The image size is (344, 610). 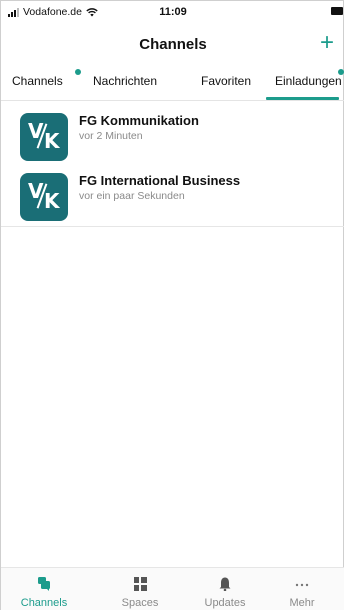 What do you see at coordinates (302, 603) in the screenshot?
I see `bottom-tab-label: Mehr` at bounding box center [302, 603].